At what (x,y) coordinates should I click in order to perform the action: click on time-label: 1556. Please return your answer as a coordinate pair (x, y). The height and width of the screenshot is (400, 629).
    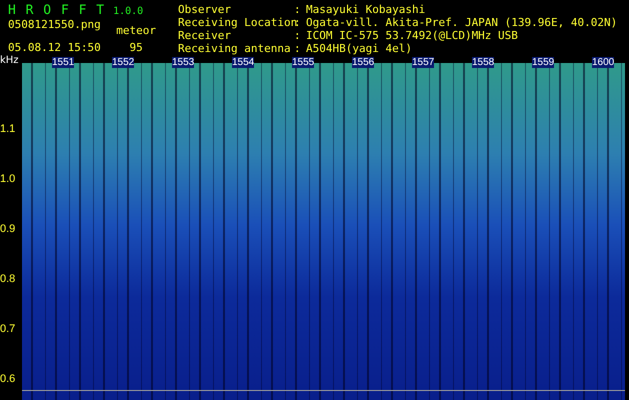
    Looking at the image, I should click on (363, 62).